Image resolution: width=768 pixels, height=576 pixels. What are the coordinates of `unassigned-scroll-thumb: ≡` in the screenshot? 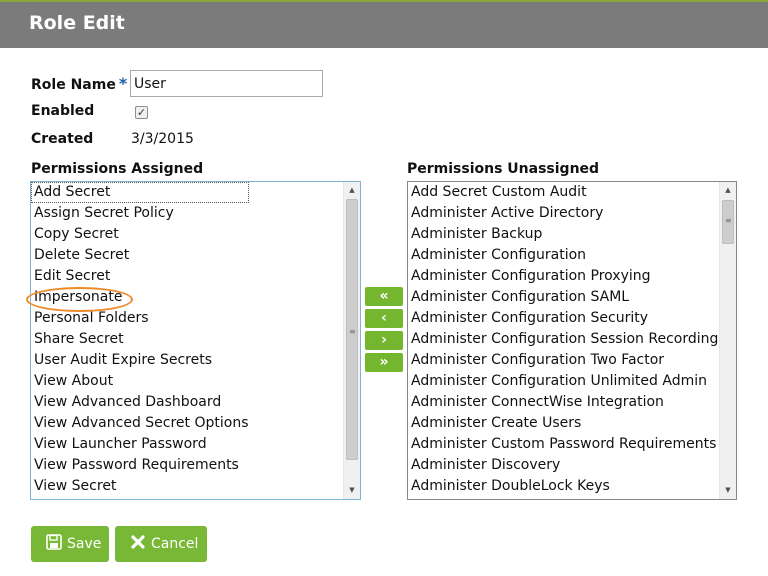 It's located at (728, 222).